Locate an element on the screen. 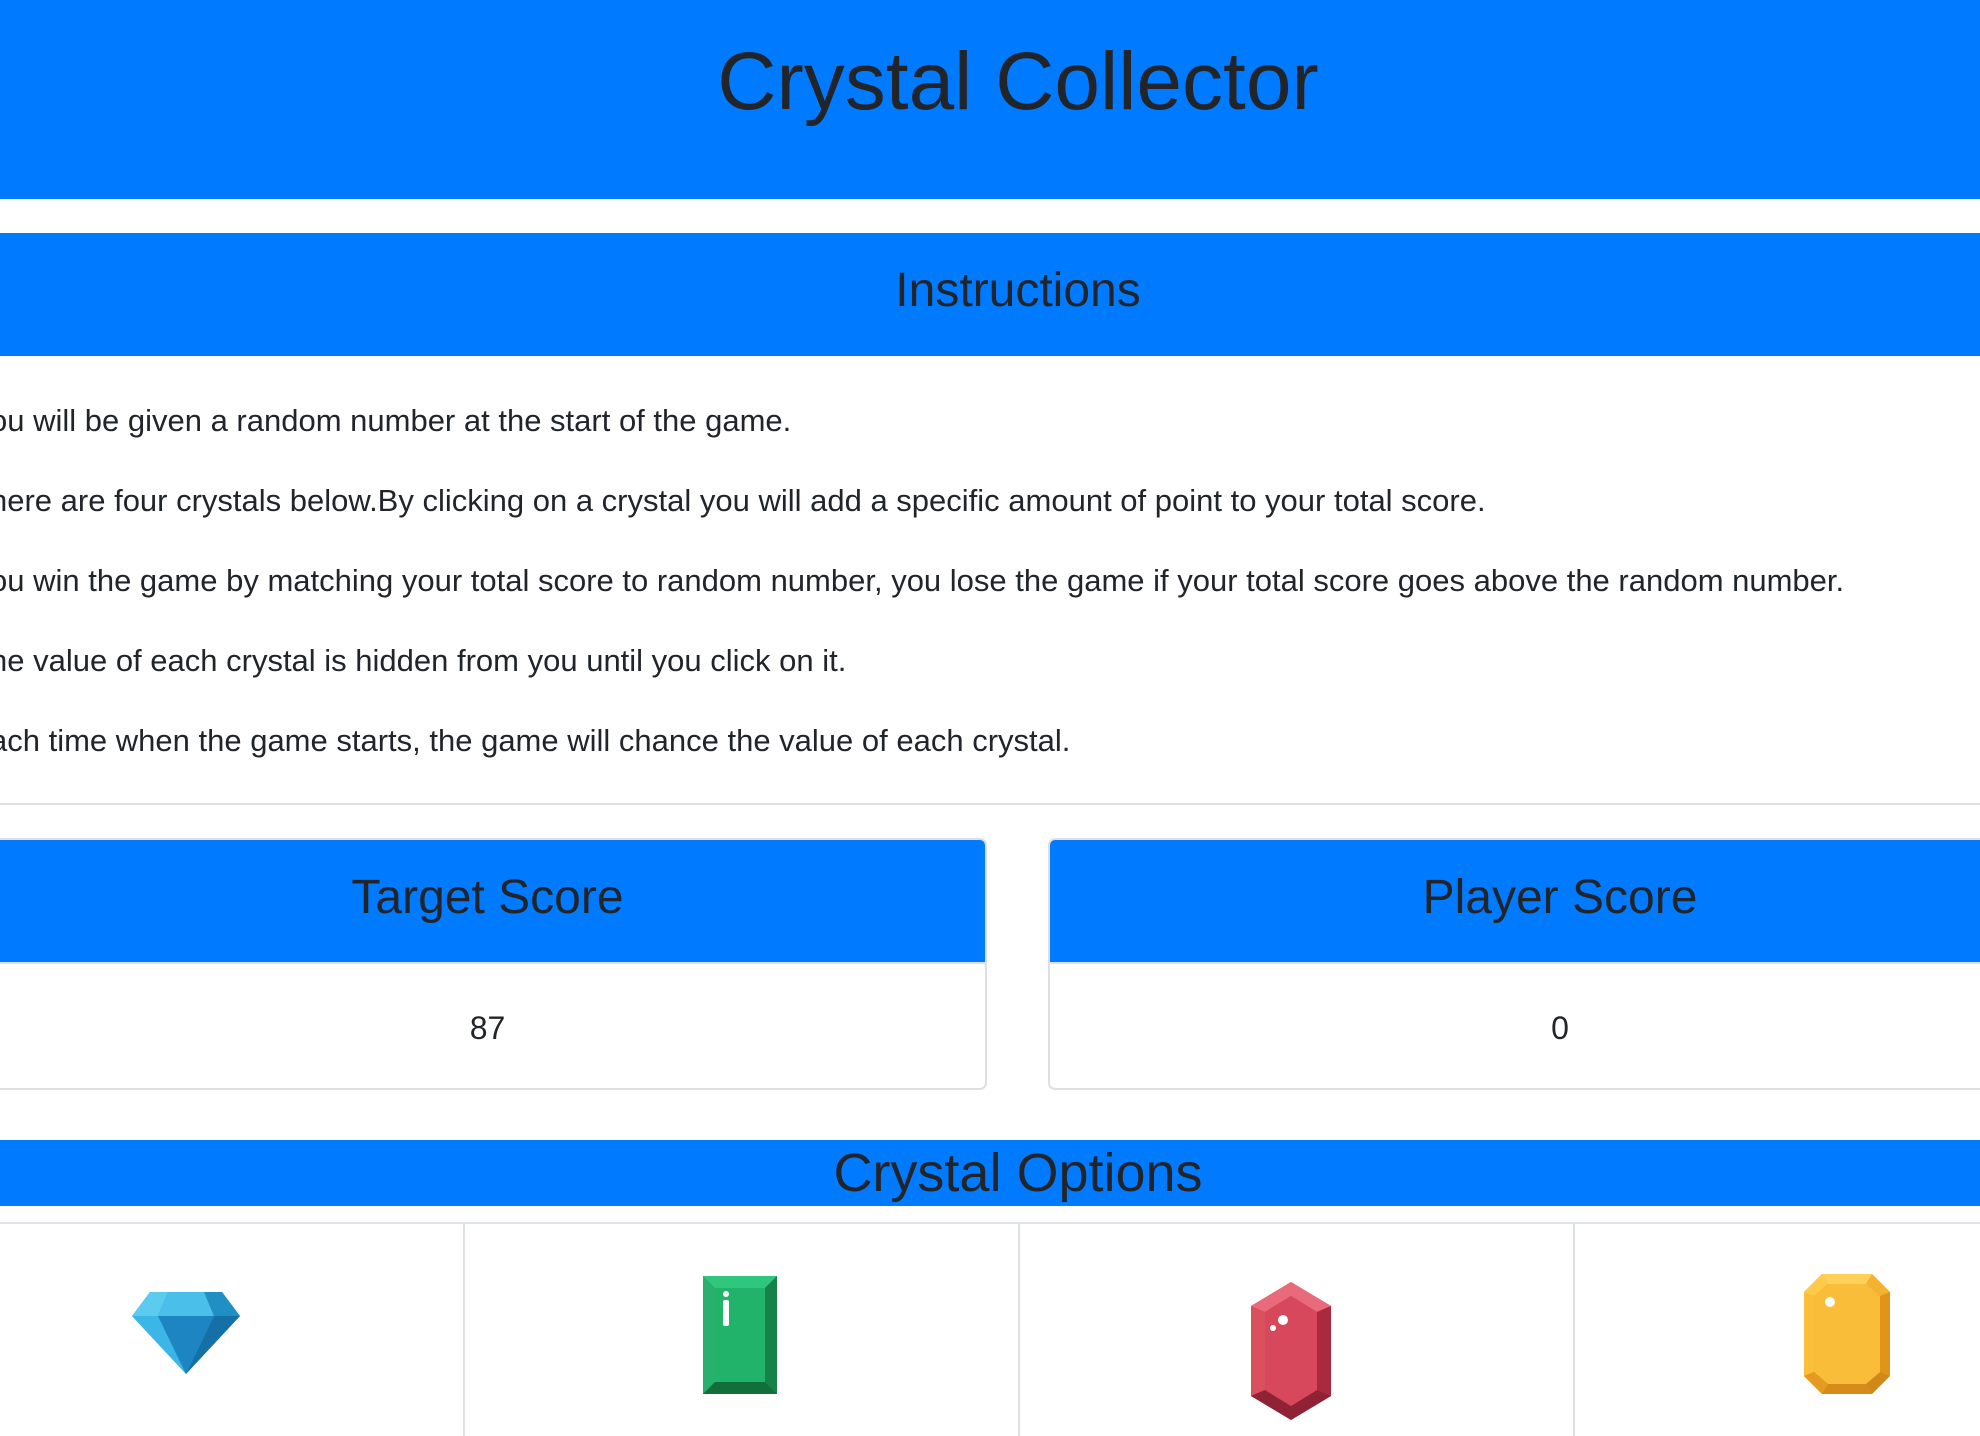 The width and height of the screenshot is (1980, 1436). player-score-value: 0 is located at coordinates (1515, 1025).